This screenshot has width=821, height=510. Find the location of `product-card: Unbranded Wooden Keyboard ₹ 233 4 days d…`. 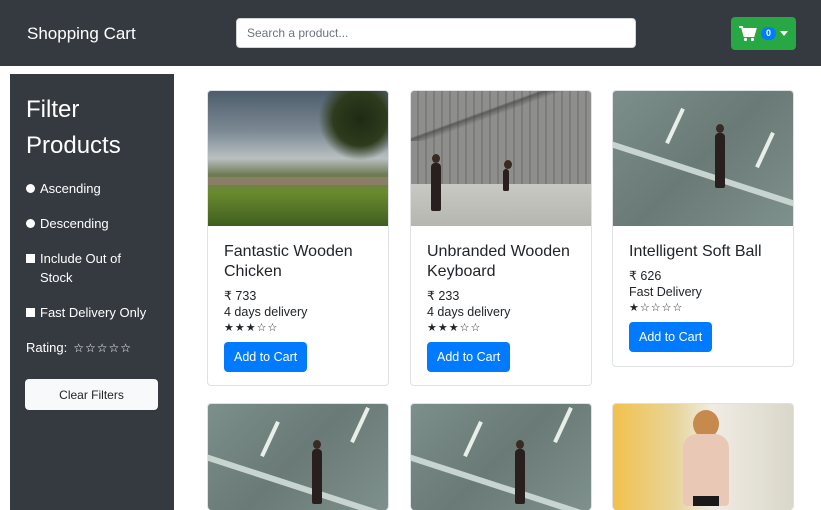

product-card: Unbranded Wooden Keyboard ₹ 233 4 days d… is located at coordinates (501, 238).